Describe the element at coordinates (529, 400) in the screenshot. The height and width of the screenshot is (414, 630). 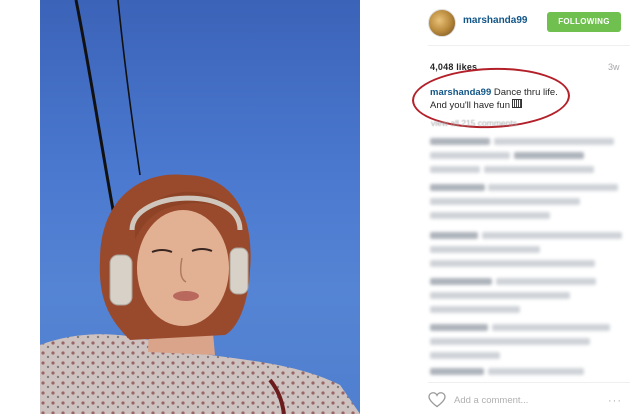
I see `comment-bar: Add a comment... ···` at that location.